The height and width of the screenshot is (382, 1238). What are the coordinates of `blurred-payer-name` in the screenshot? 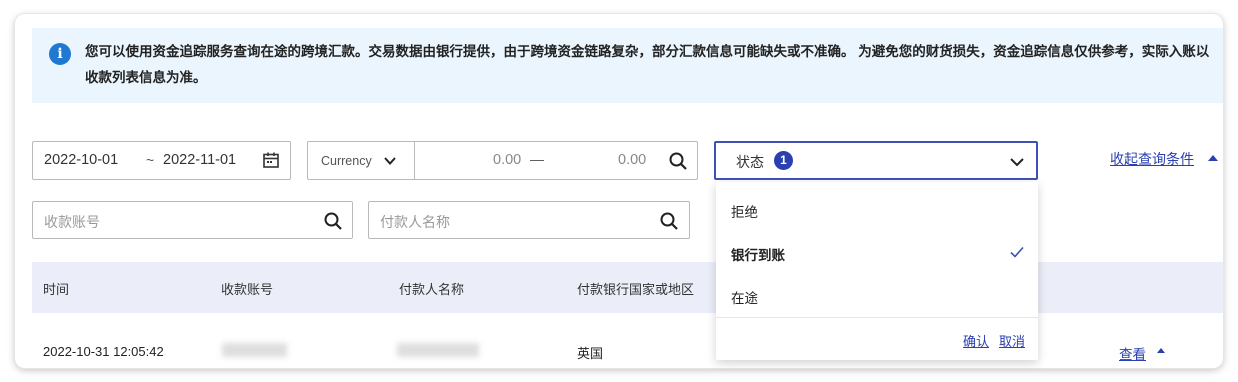 It's located at (438, 350).